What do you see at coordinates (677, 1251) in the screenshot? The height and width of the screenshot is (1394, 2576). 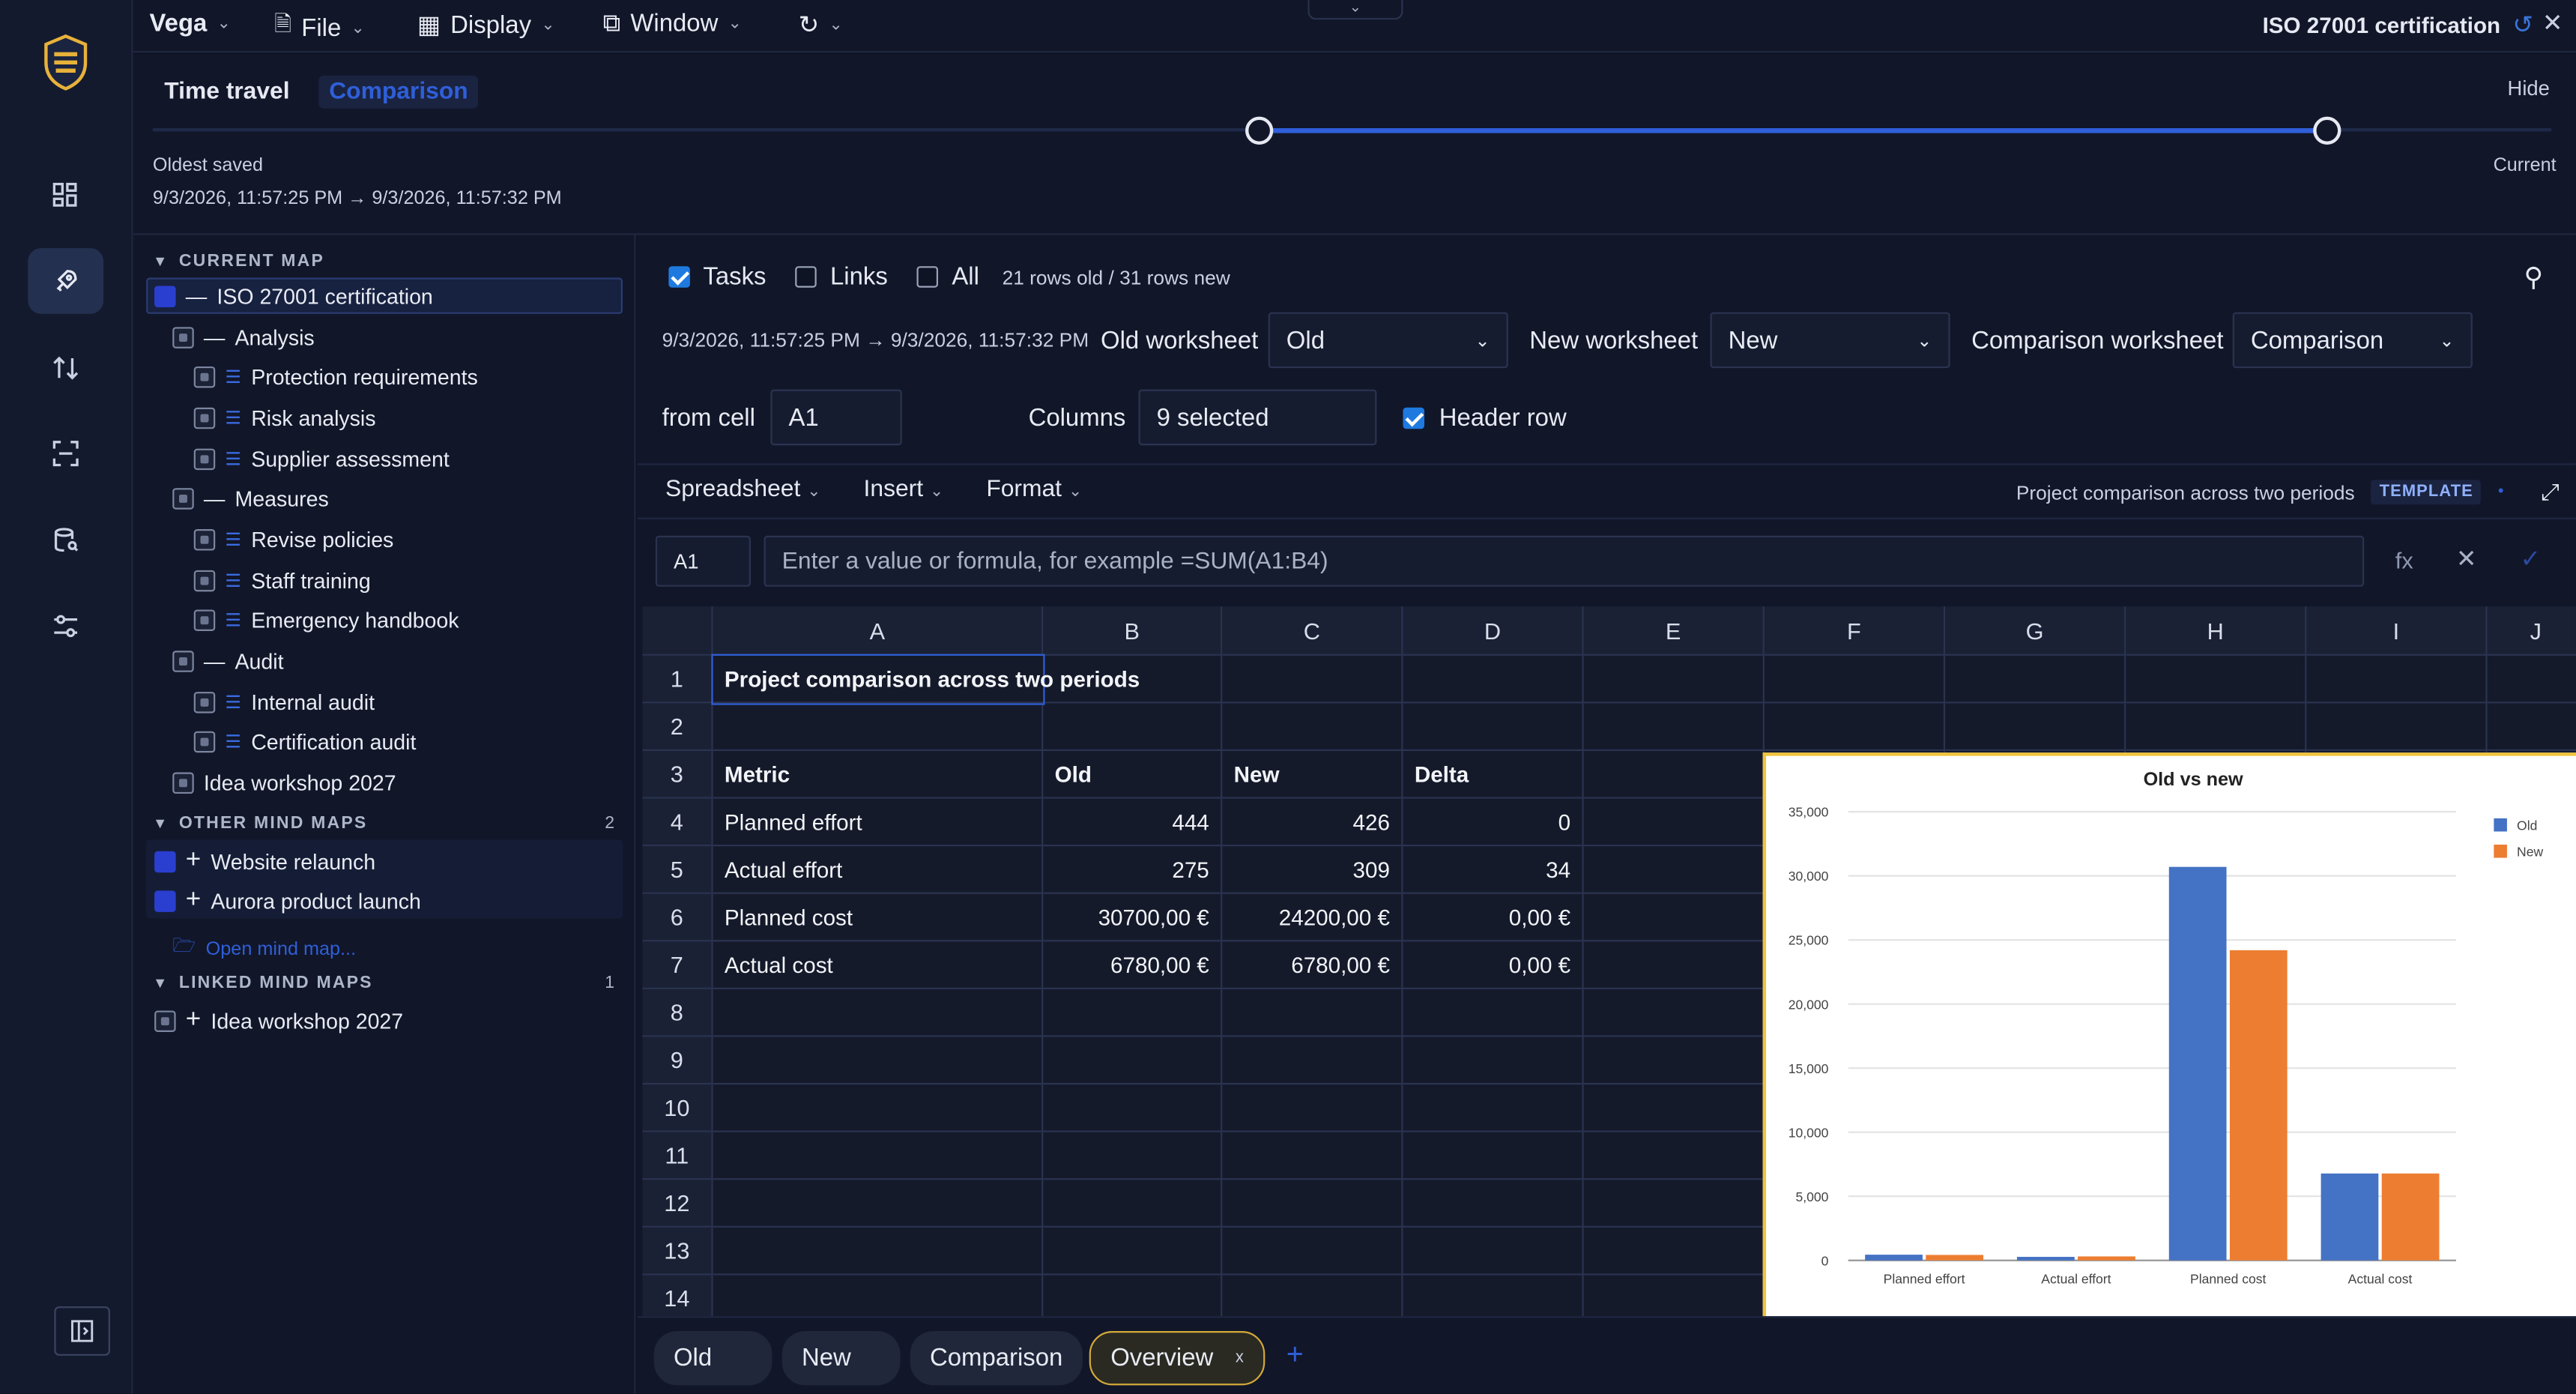 I see `row-header: 13` at bounding box center [677, 1251].